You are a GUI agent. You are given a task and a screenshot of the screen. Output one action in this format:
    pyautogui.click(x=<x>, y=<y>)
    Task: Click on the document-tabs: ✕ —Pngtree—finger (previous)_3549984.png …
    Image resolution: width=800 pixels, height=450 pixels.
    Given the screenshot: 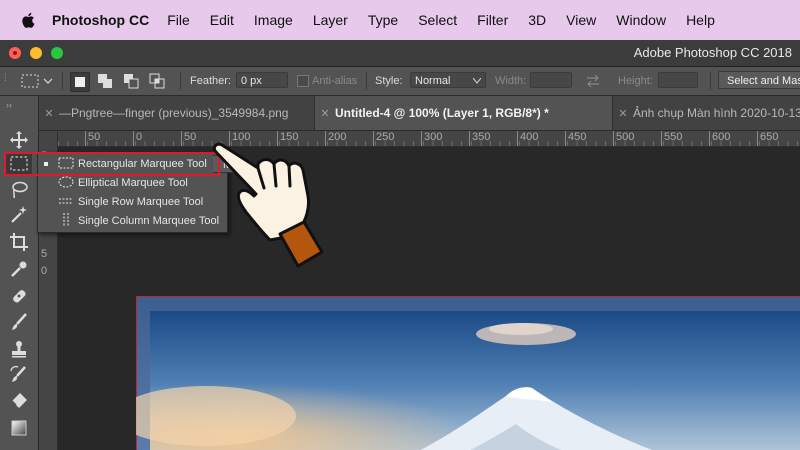 What is the action you would take?
    pyautogui.click(x=419, y=113)
    